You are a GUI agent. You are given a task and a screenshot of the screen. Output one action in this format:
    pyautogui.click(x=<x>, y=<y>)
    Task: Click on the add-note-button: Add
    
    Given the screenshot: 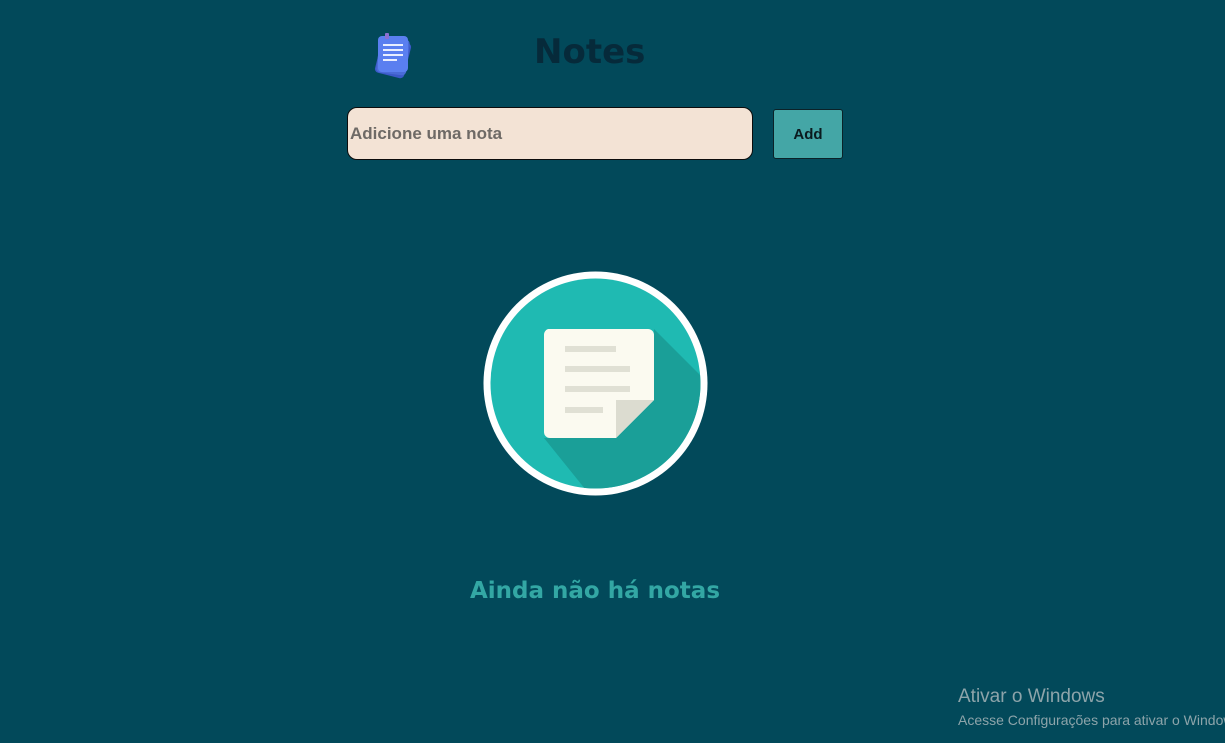 What is the action you would take?
    pyautogui.click(x=808, y=134)
    